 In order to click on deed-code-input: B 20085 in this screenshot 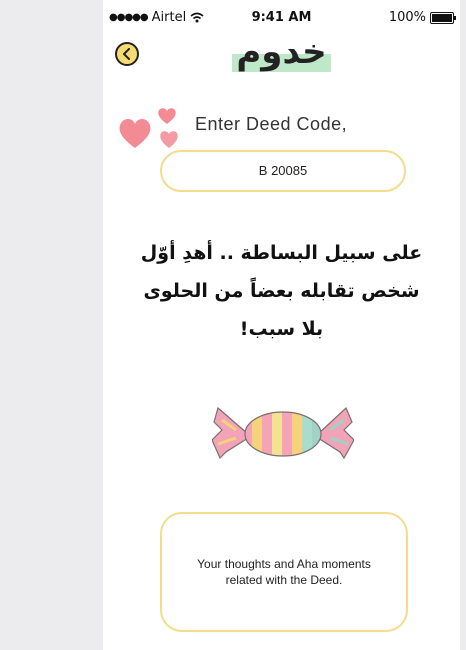, I will do `click(283, 171)`.